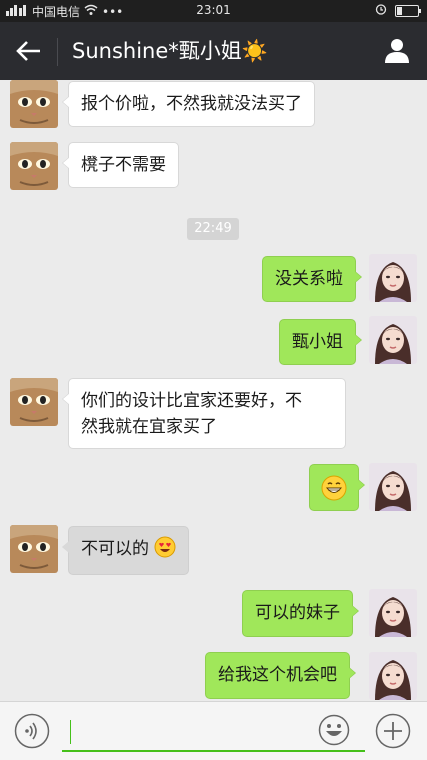 The image size is (427, 760). Describe the element at coordinates (57, 52) in the screenshot. I see `header-divider` at that location.